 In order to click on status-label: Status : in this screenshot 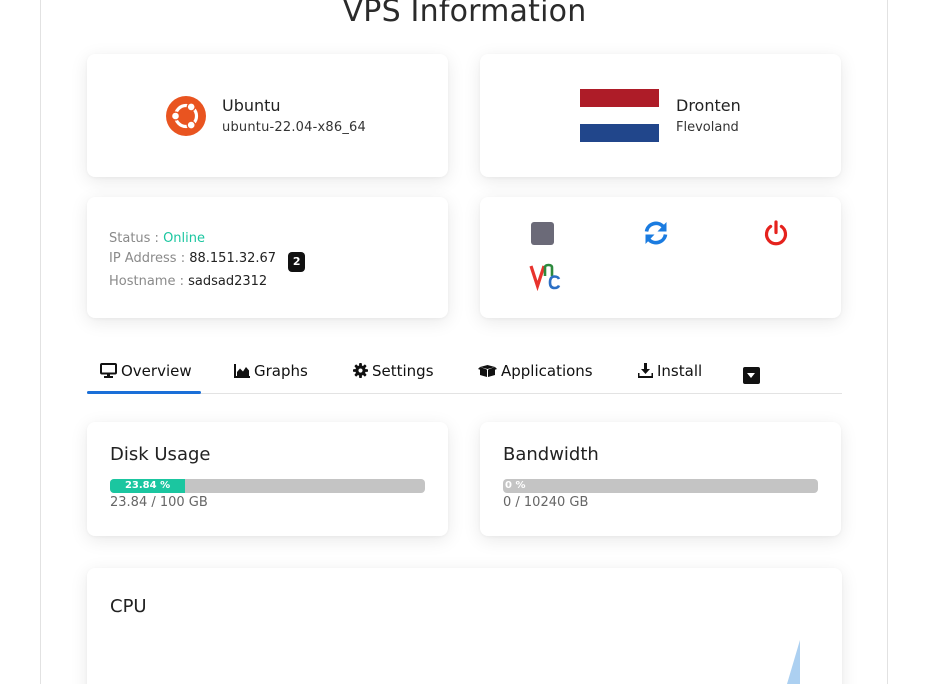, I will do `click(134, 238)`.